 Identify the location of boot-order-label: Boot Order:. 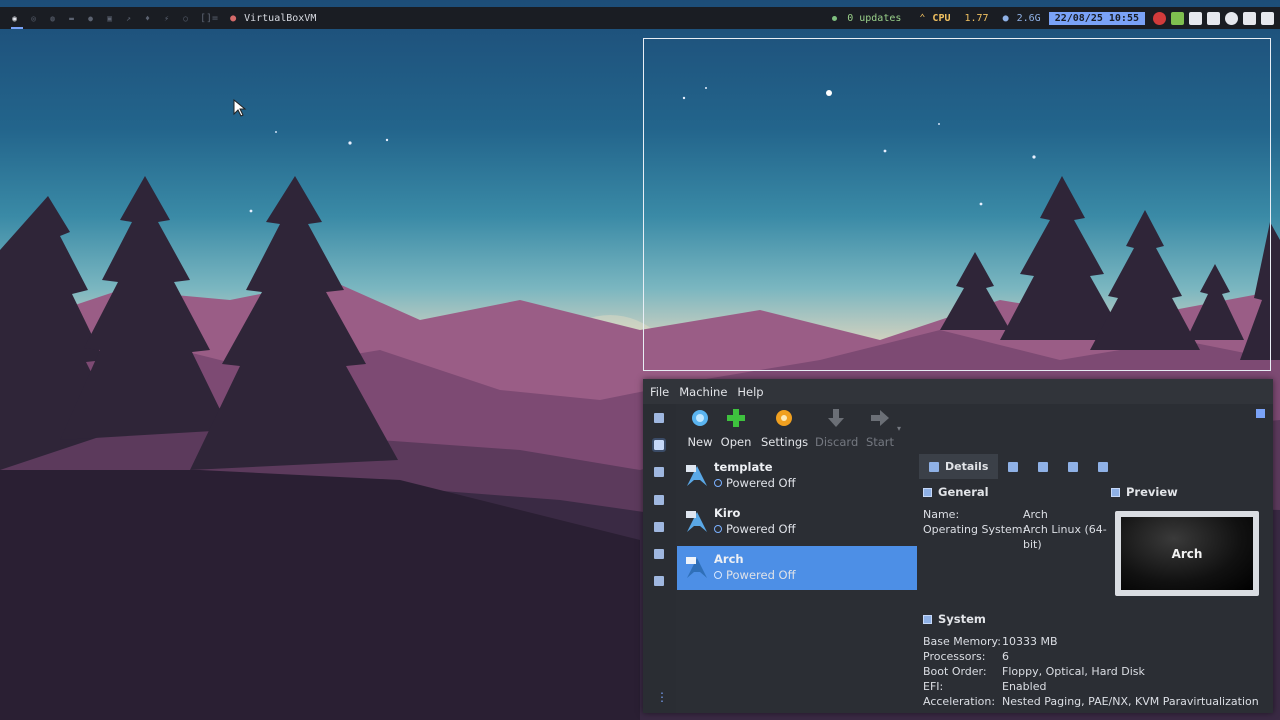
(955, 671).